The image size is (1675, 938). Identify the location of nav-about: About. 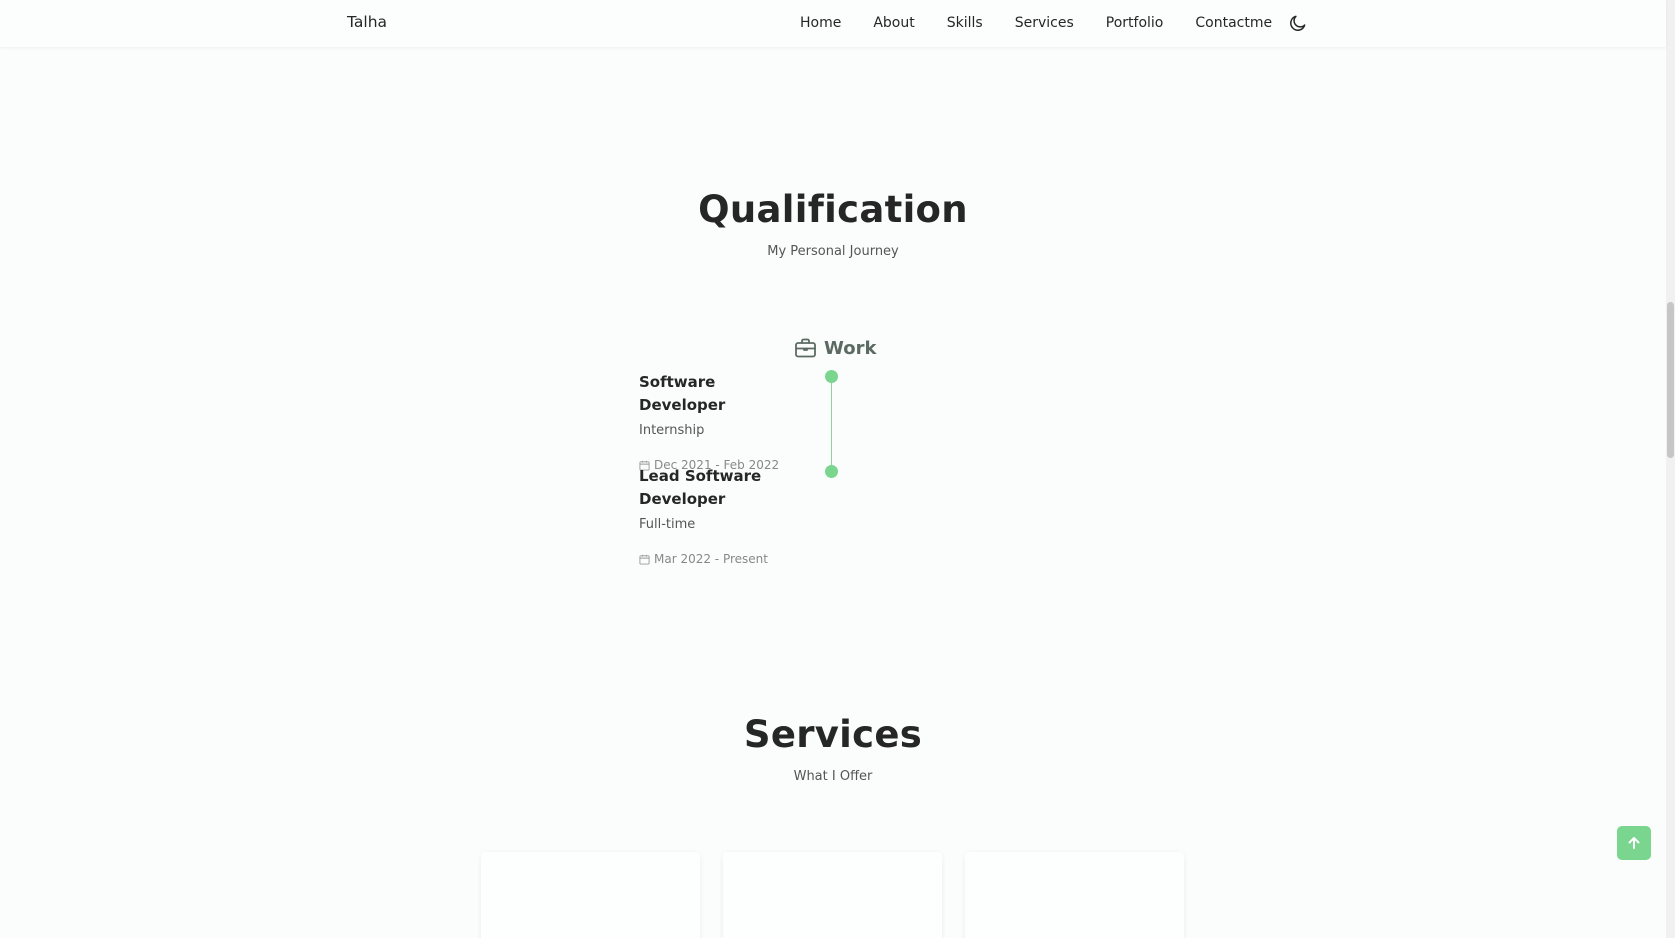
(893, 23).